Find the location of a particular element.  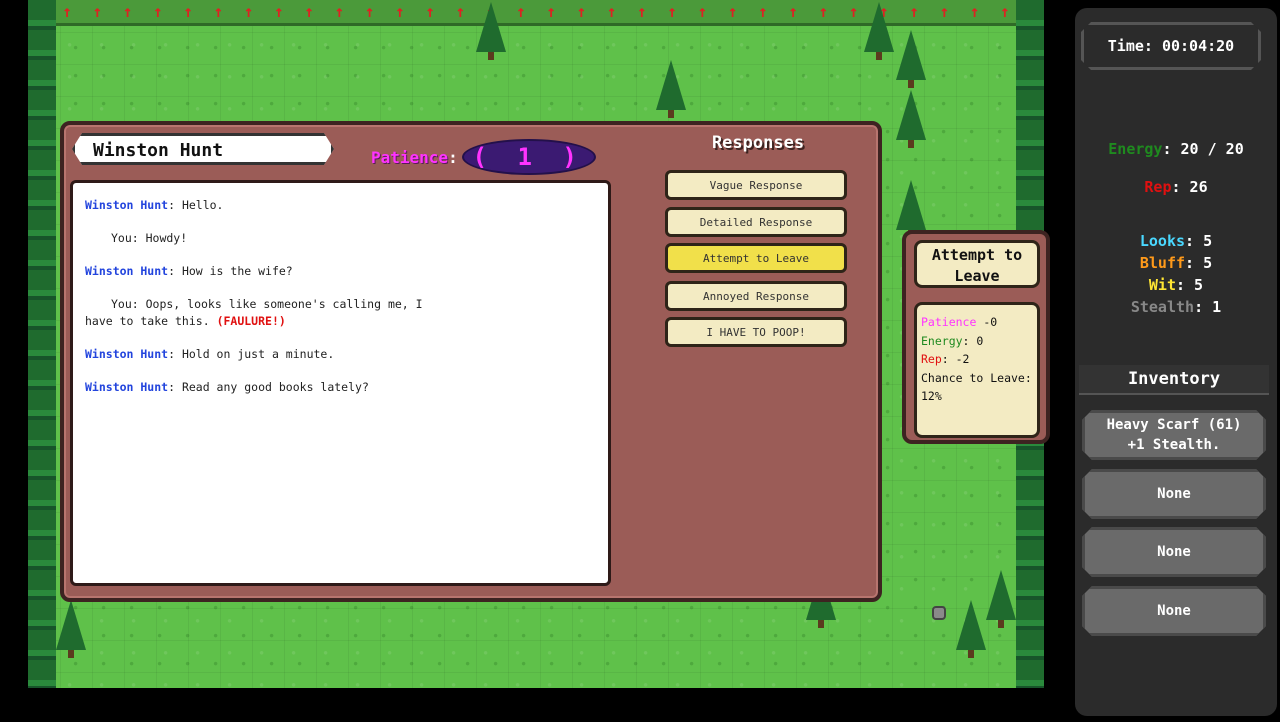

inventory-slot-2: None is located at coordinates (1174, 494).